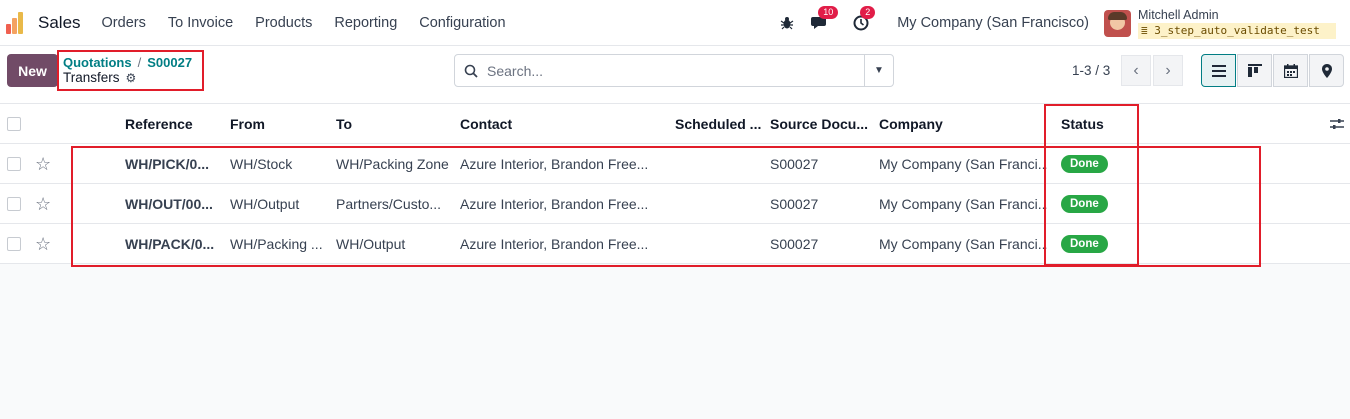 This screenshot has height=419, width=1350. Describe the element at coordinates (1096, 124) in the screenshot. I see `column-status: Status` at that location.